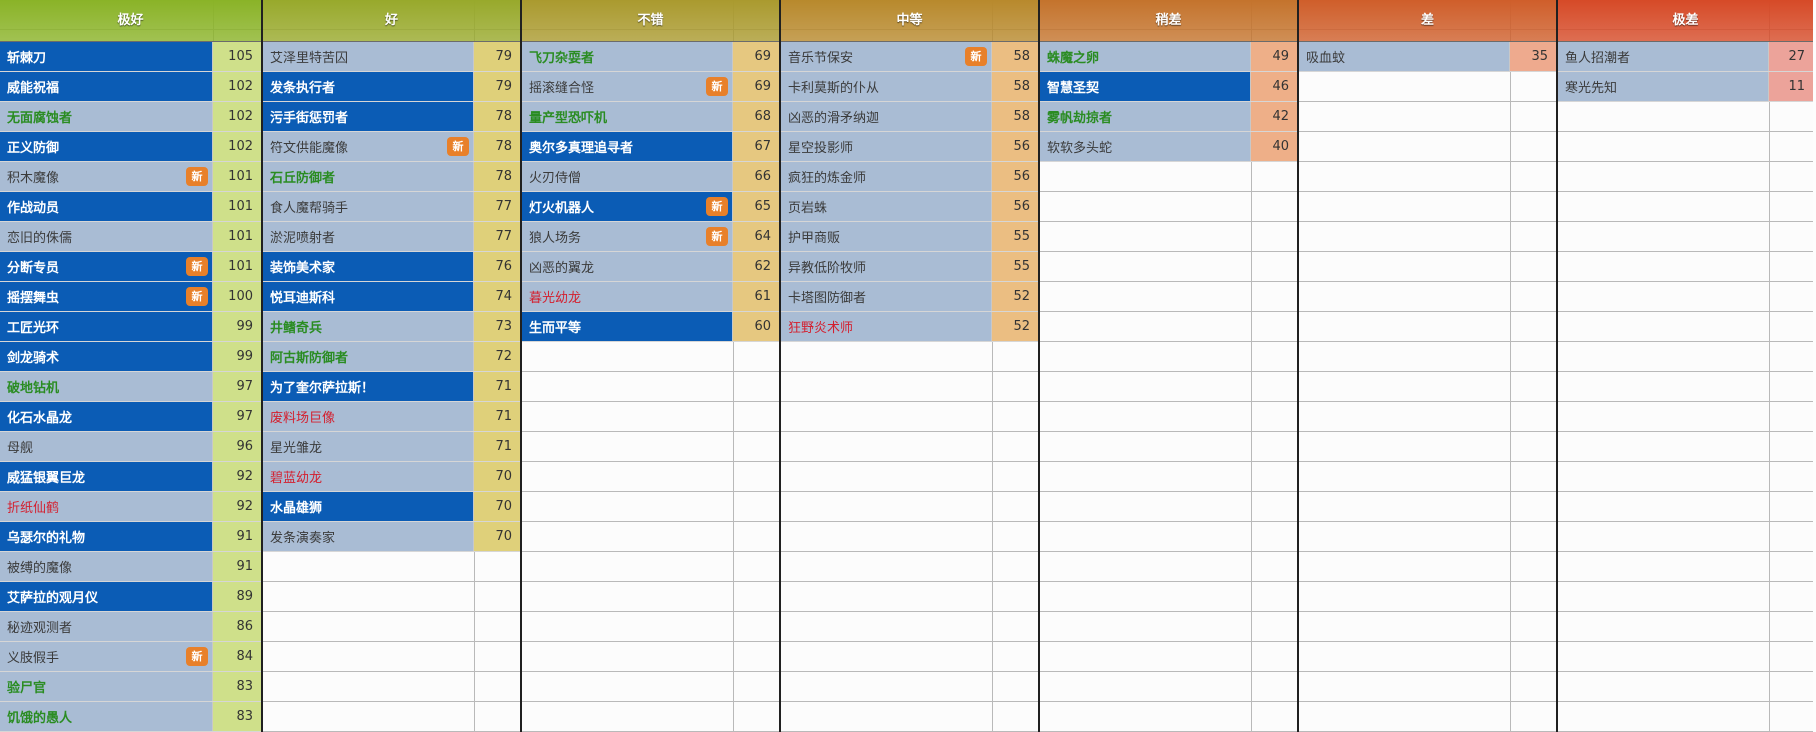 The image size is (1816, 732). Describe the element at coordinates (106, 236) in the screenshot. I see `card-name-cell: 恋旧的侏儒` at that location.